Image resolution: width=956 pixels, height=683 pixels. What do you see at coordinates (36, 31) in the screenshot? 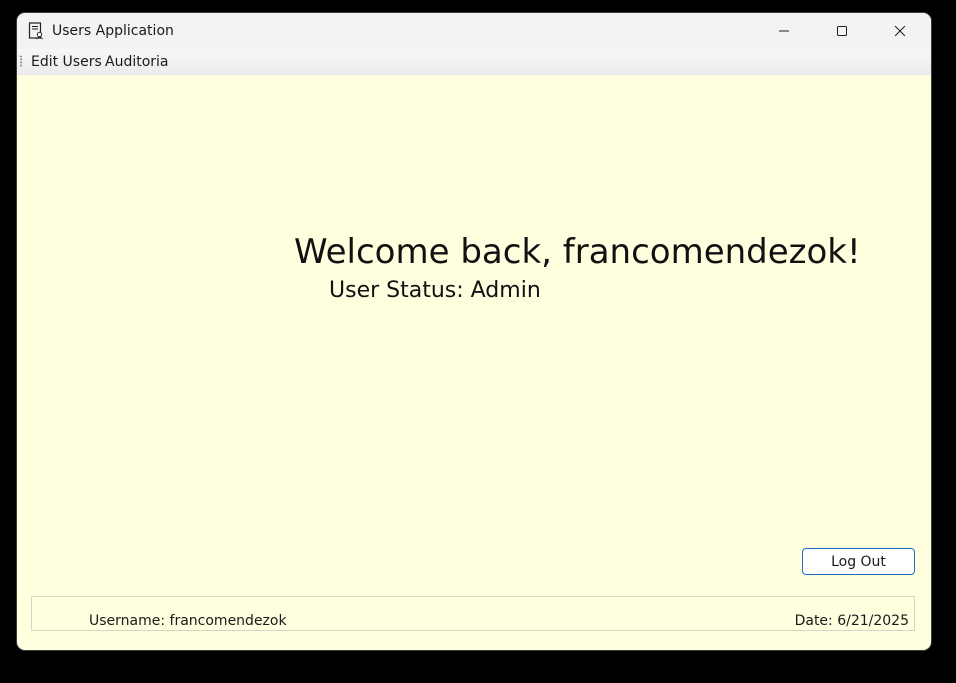
I see `app-document-icon` at bounding box center [36, 31].